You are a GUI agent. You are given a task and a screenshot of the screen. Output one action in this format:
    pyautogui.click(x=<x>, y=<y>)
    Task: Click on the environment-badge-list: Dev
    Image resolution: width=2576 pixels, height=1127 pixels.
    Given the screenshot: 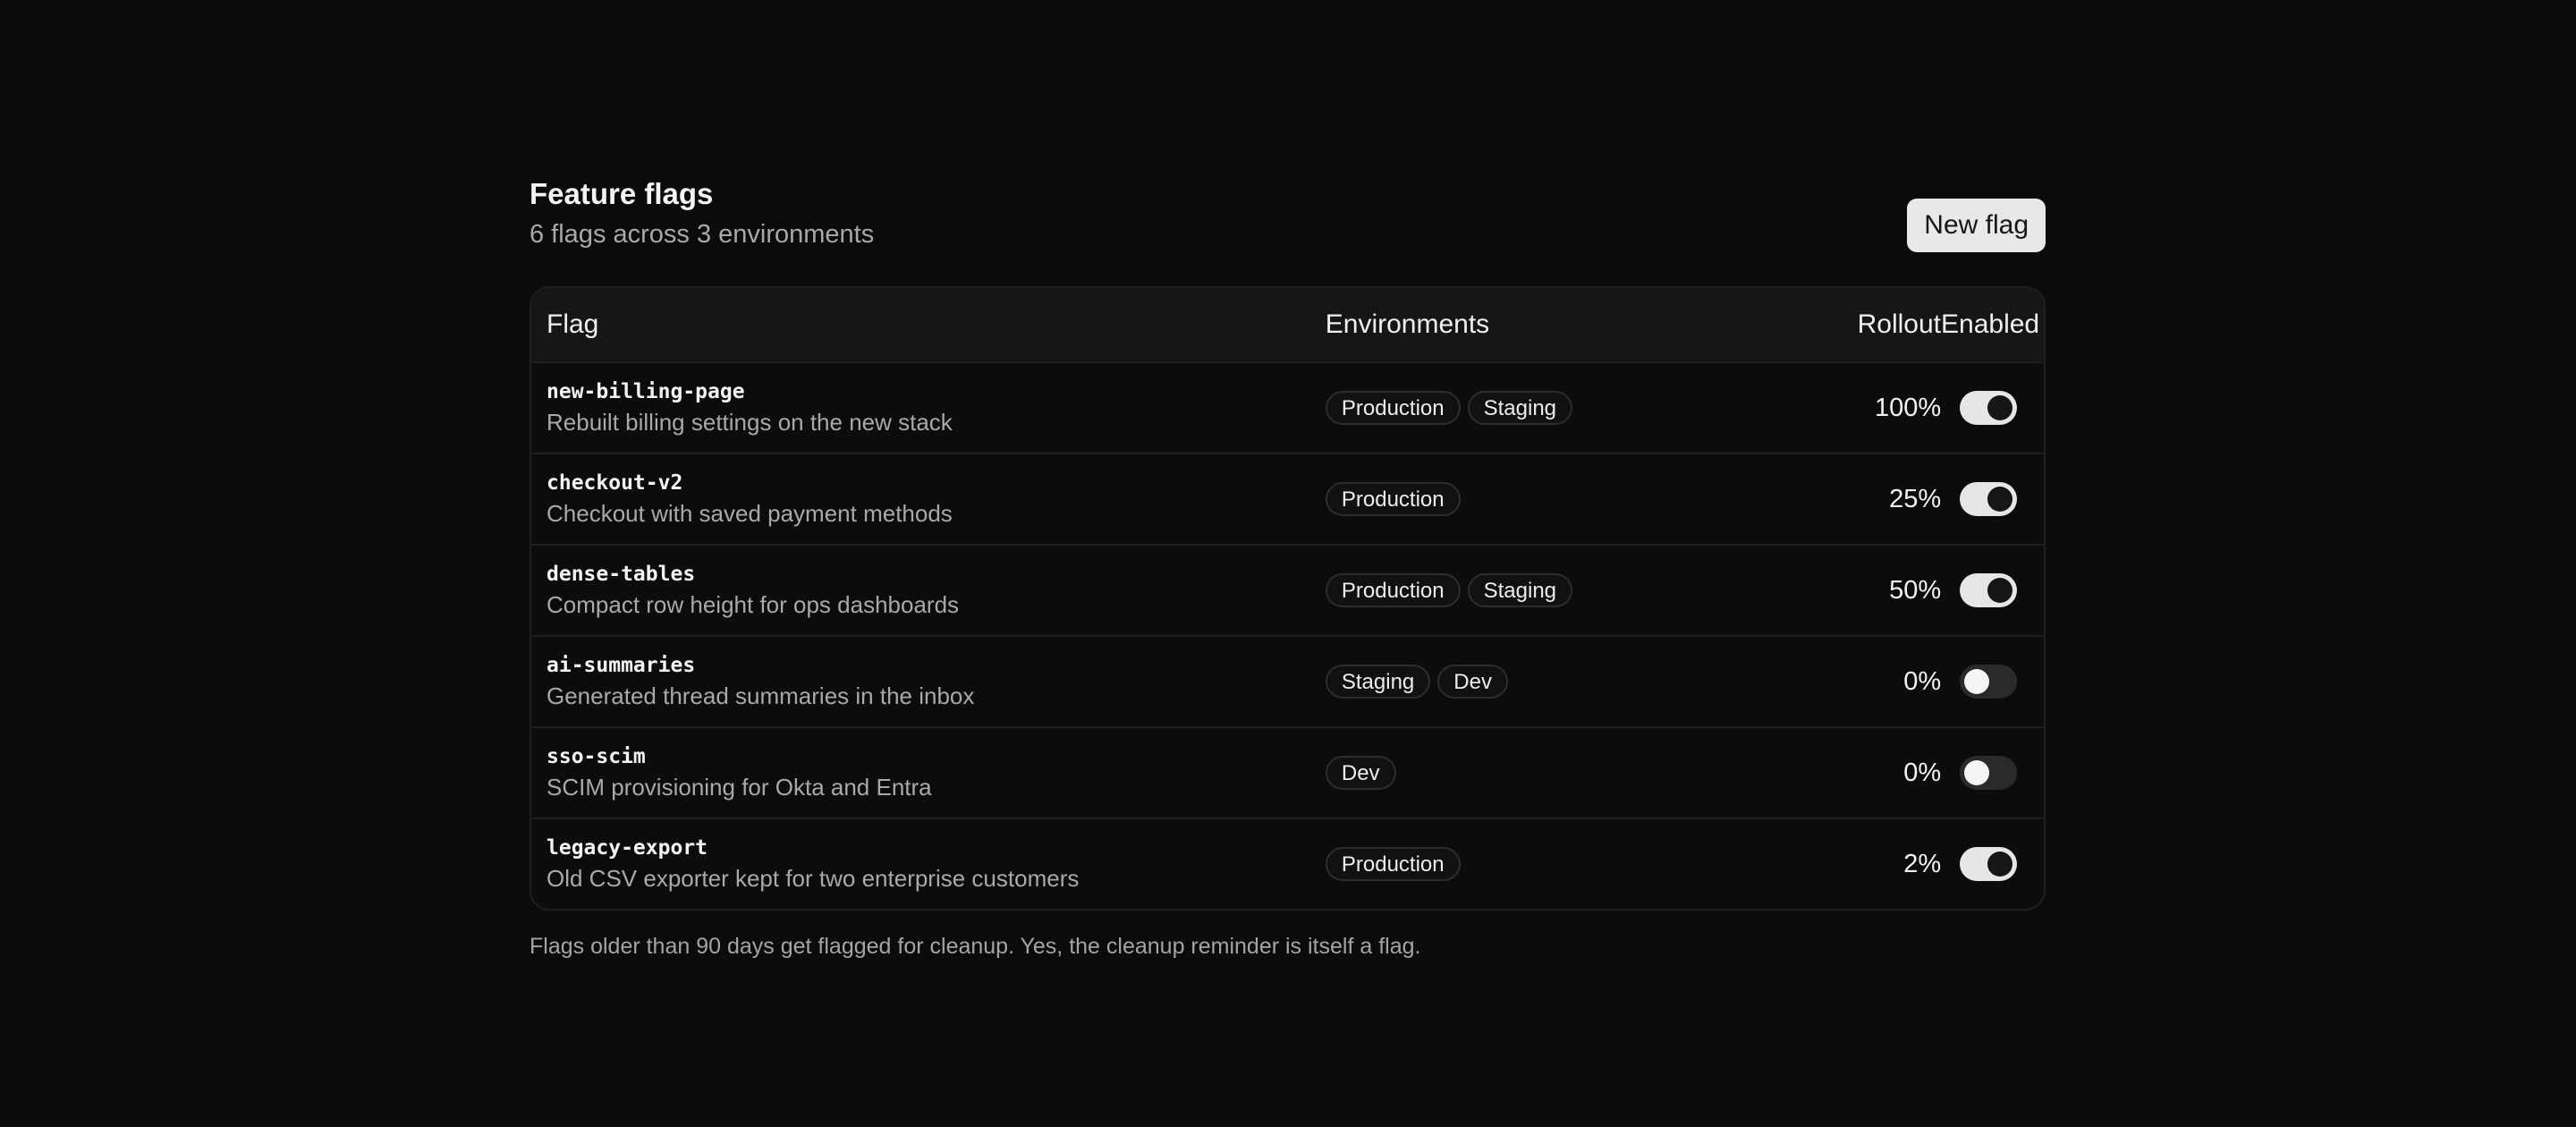 What is the action you would take?
    pyautogui.click(x=1550, y=773)
    